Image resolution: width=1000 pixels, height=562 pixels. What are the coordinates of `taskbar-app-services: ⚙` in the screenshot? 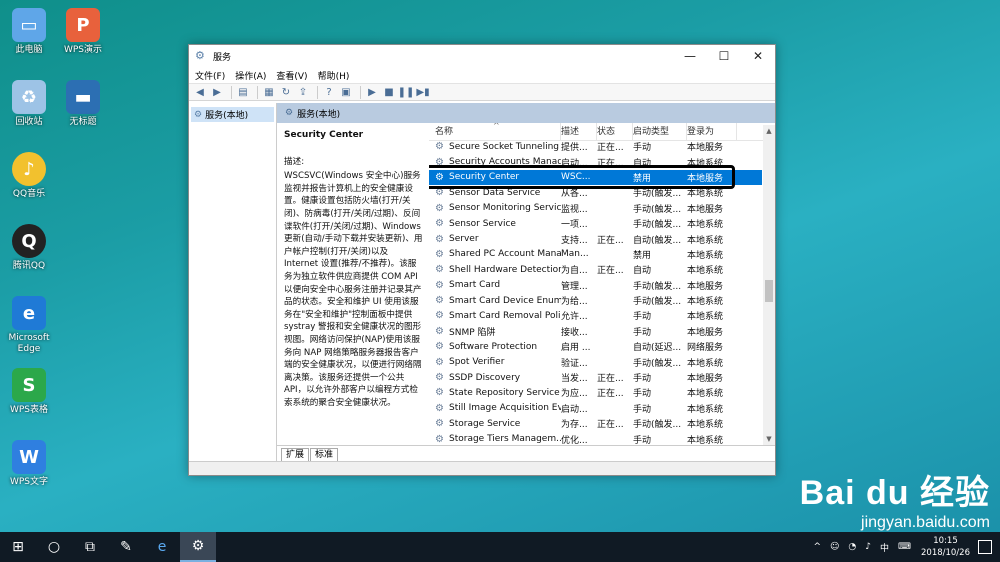 It's located at (198, 547).